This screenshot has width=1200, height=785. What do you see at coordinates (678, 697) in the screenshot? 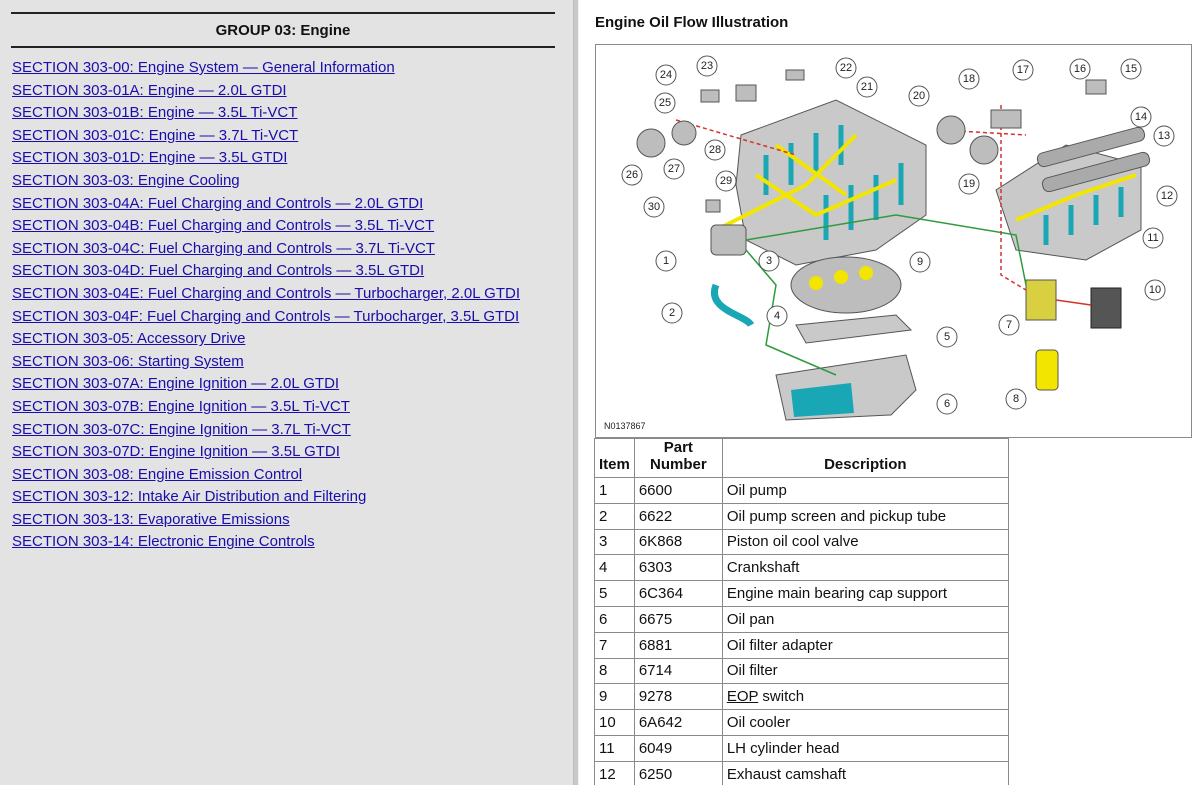
I see `part-number-cell: 9278` at bounding box center [678, 697].